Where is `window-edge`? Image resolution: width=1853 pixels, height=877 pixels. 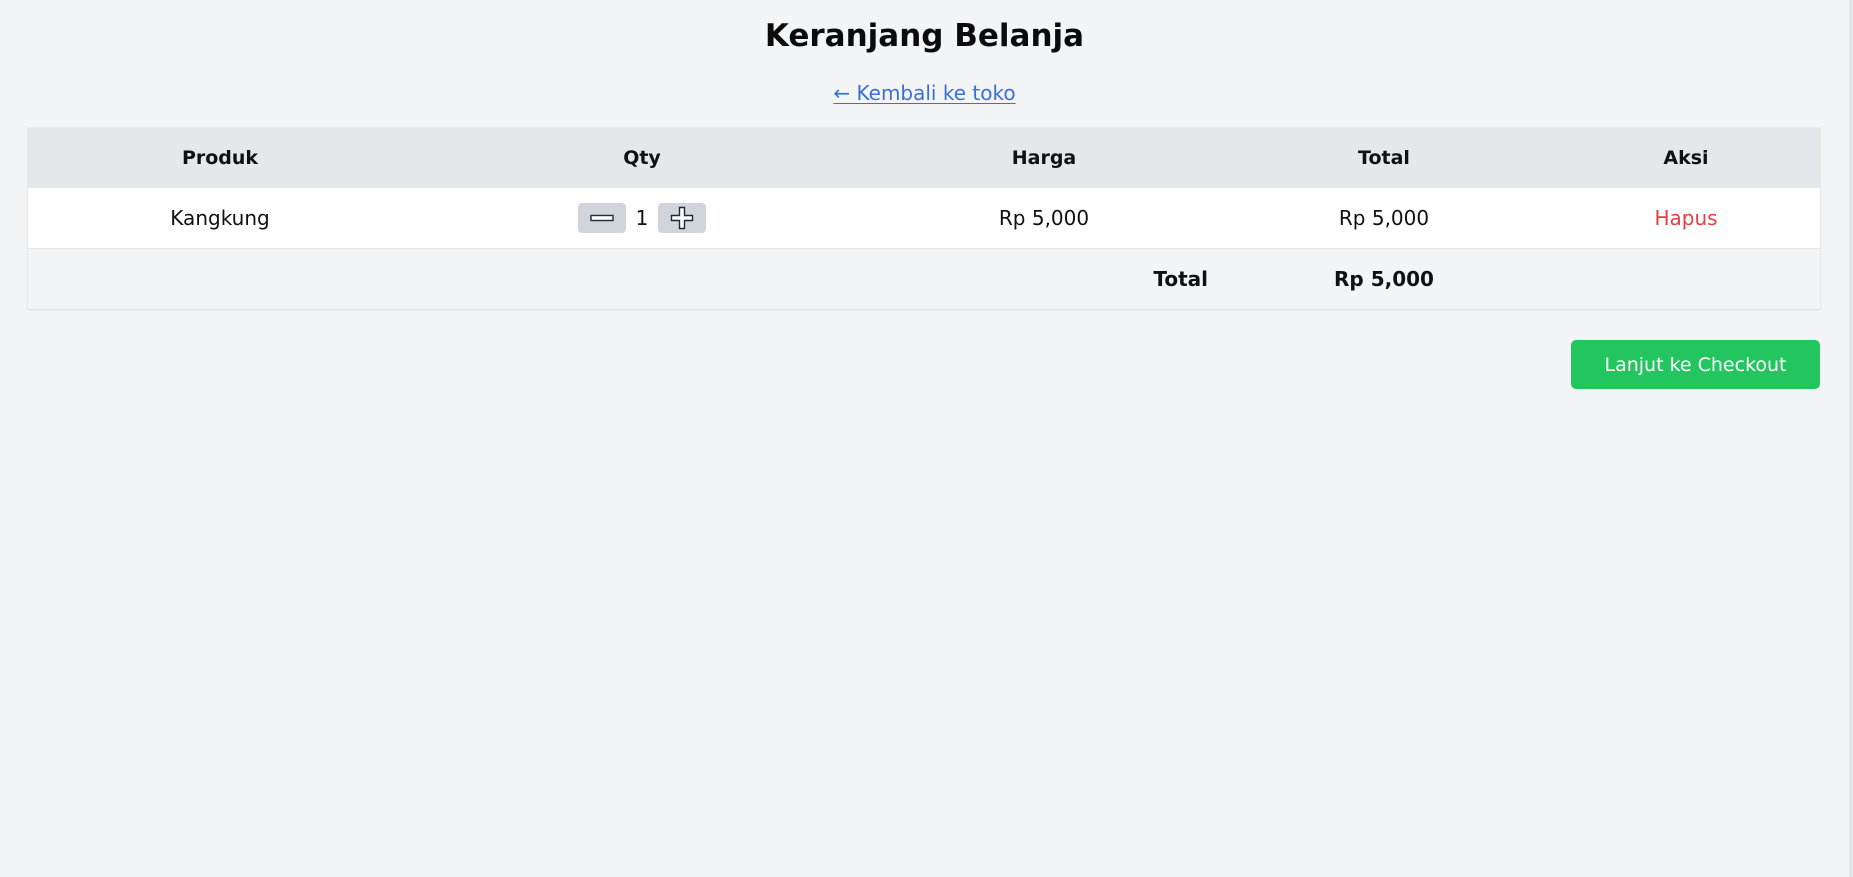
window-edge is located at coordinates (1851, 438).